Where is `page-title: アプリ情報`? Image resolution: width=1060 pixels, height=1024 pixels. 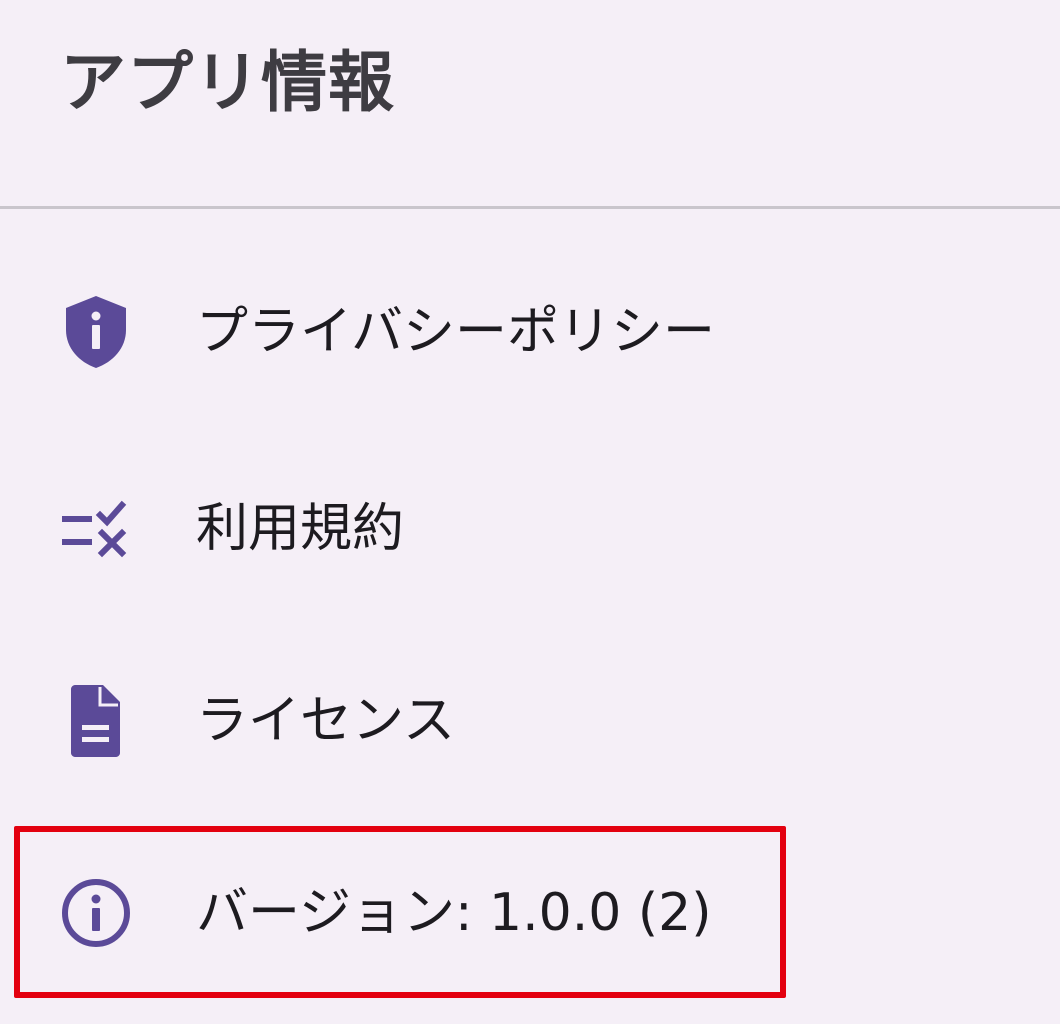 page-title: アプリ情報 is located at coordinates (227, 82).